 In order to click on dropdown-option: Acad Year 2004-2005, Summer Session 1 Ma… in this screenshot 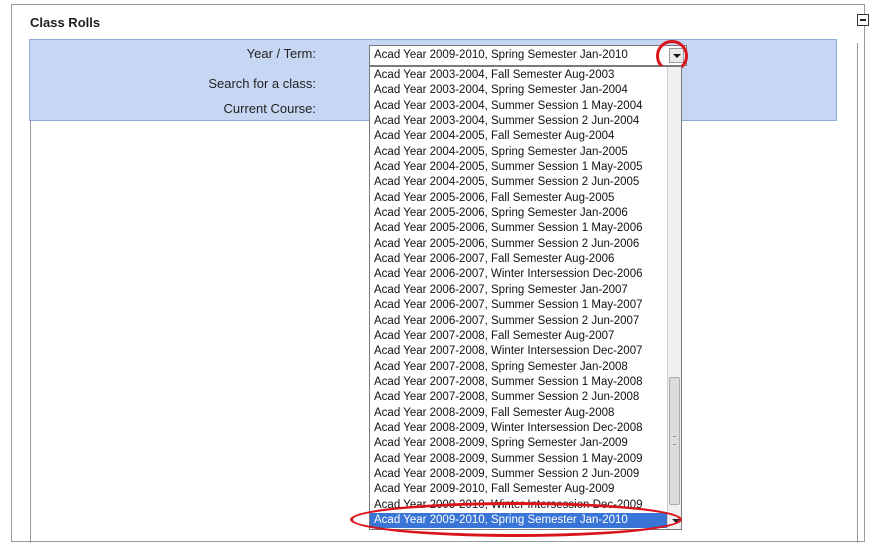, I will do `click(518, 167)`.